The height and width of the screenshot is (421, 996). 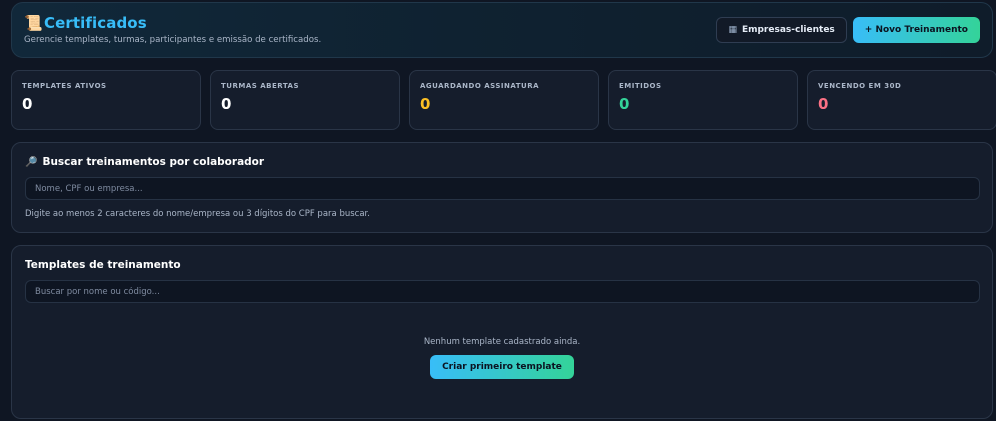 I want to click on create-first-template-button: Criar primeiro template, so click(x=502, y=367).